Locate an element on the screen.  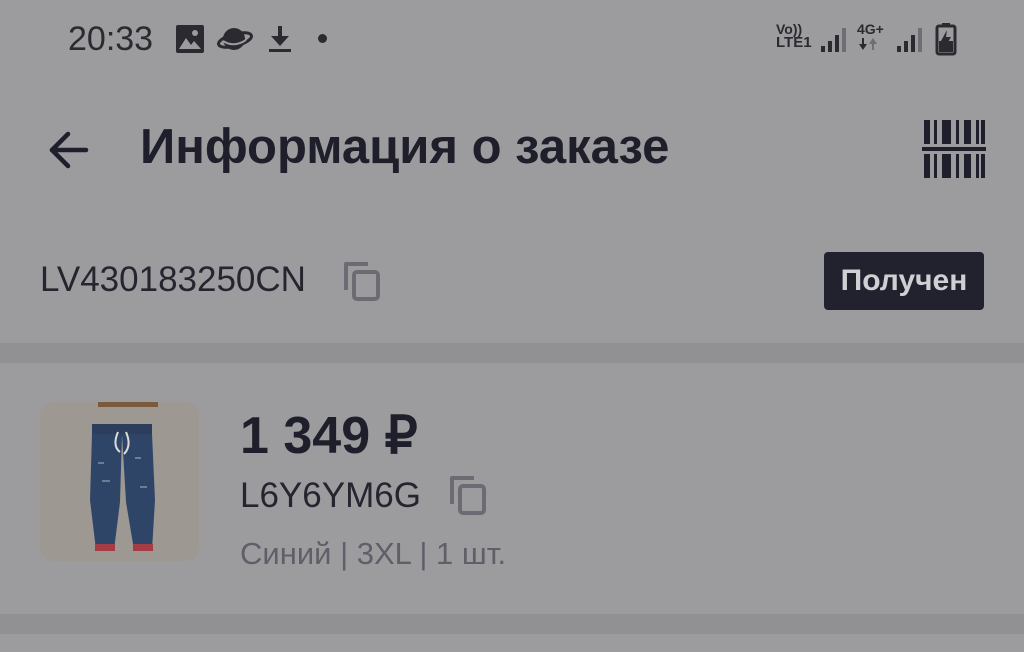
network-label: 4G+ is located at coordinates (870, 29).